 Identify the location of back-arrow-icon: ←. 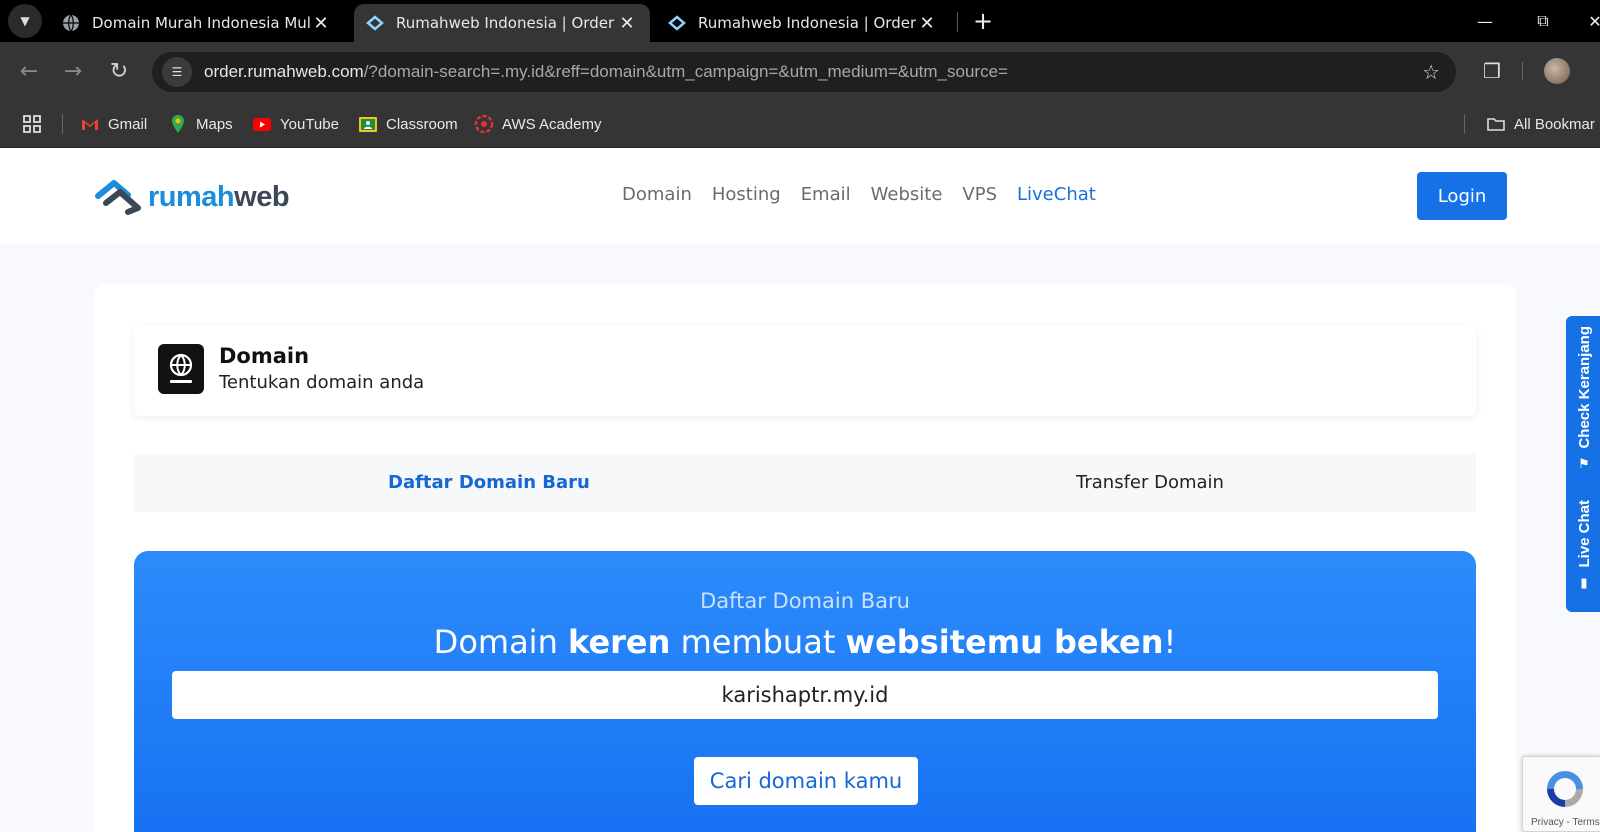
(29, 71).